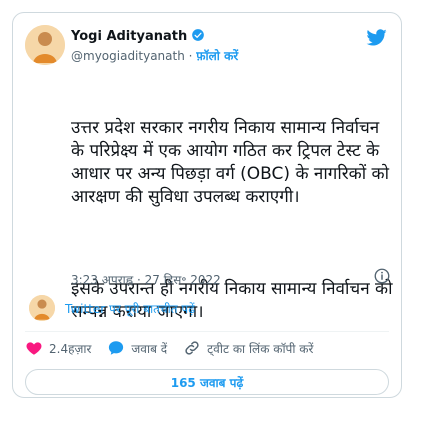  What do you see at coordinates (128, 56) in the screenshot?
I see `author-handle: @myogiadityanath` at bounding box center [128, 56].